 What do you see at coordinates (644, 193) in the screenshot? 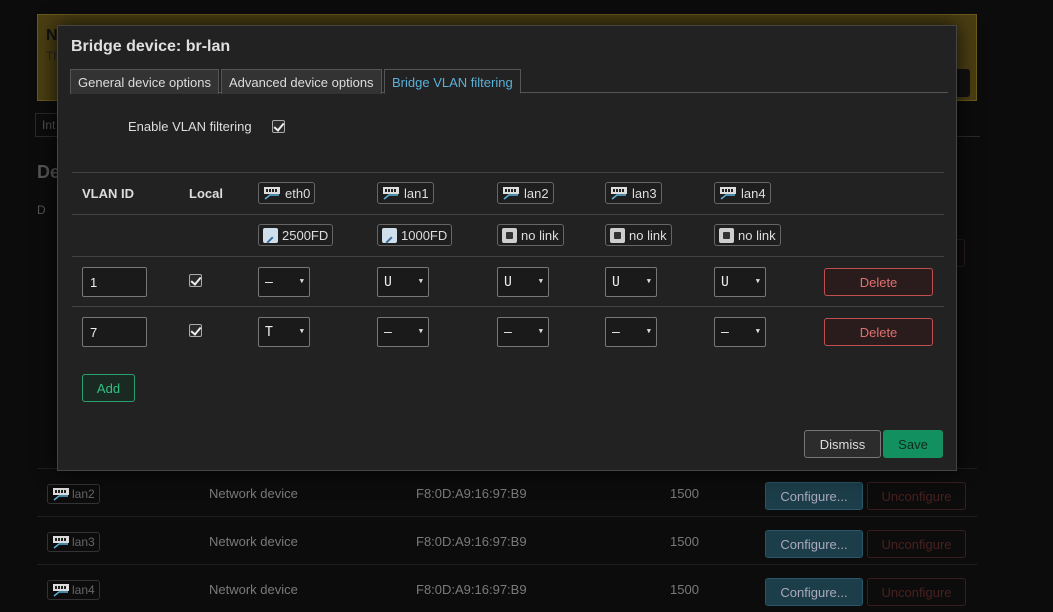
I see `port-name: lan3` at bounding box center [644, 193].